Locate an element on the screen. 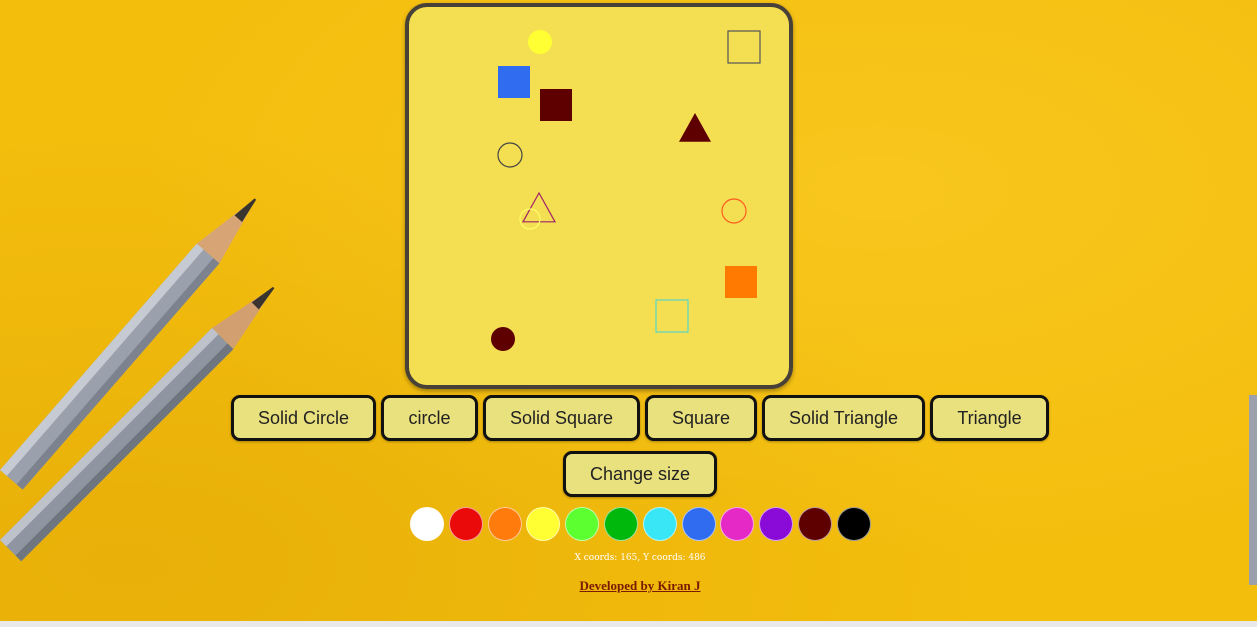  color-swatch-orange is located at coordinates (504, 524).